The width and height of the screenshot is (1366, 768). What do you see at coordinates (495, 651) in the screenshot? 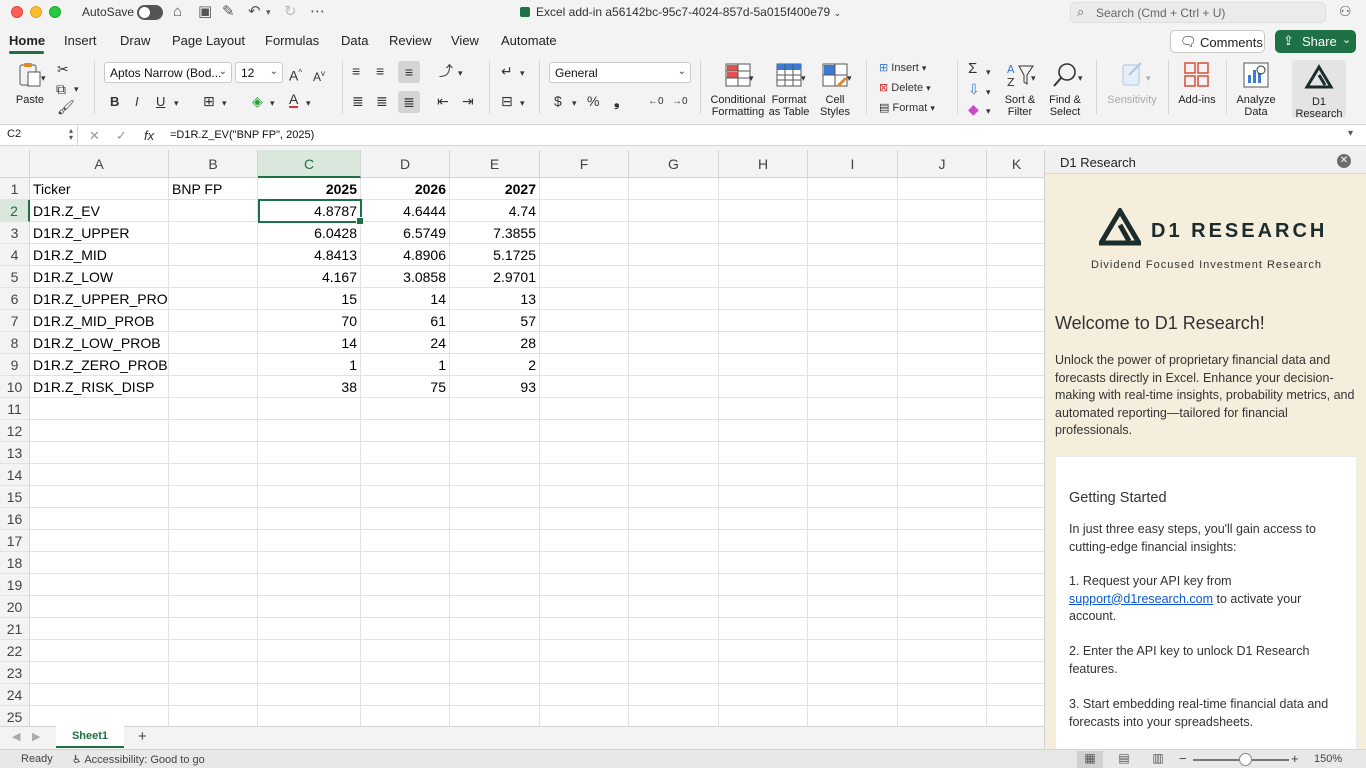
I see `cell-e22` at bounding box center [495, 651].